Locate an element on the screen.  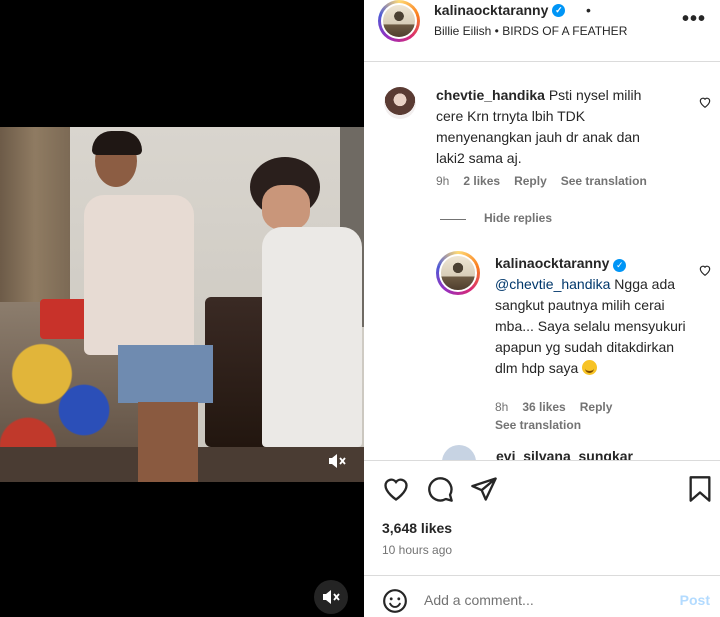
audio-attribution: Billie Eilish • BIRDS OF A FEATHER is located at coordinates (530, 31).